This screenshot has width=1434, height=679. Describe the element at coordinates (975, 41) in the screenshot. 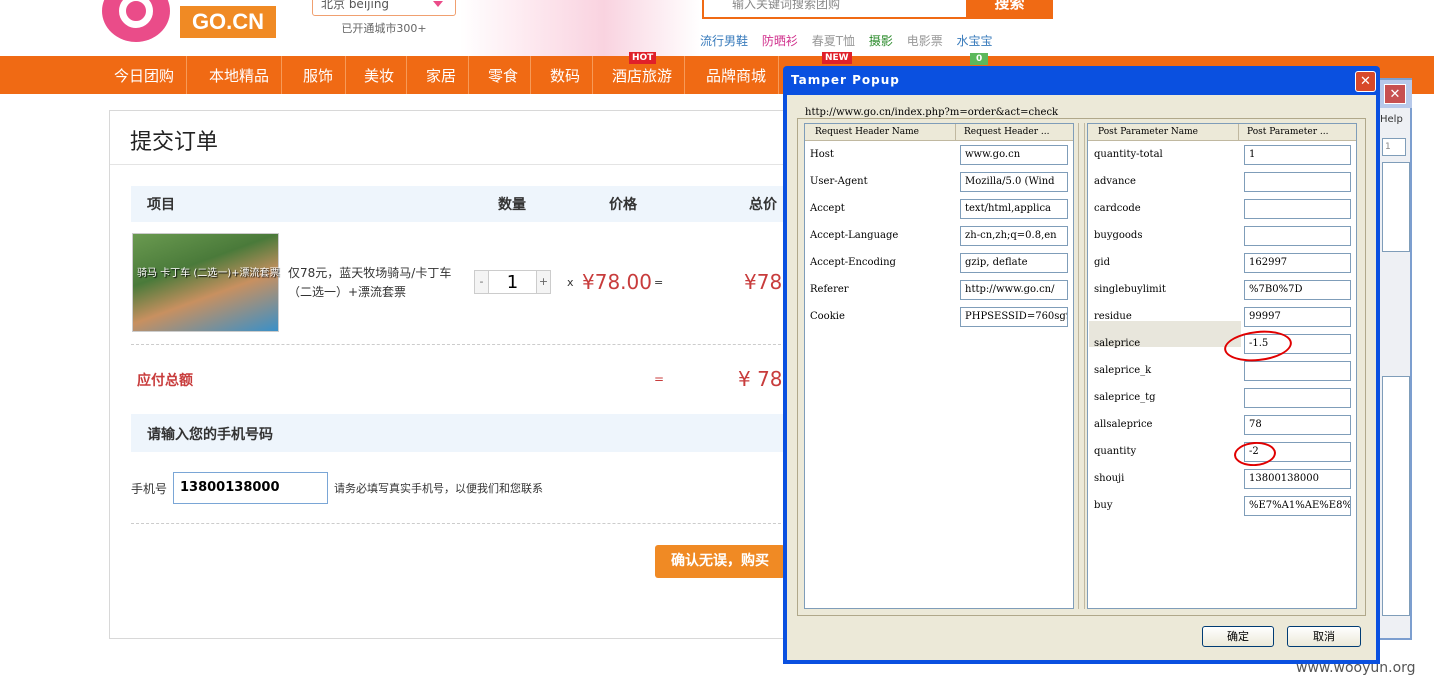

I see `hot-link: 水宝宝` at that location.